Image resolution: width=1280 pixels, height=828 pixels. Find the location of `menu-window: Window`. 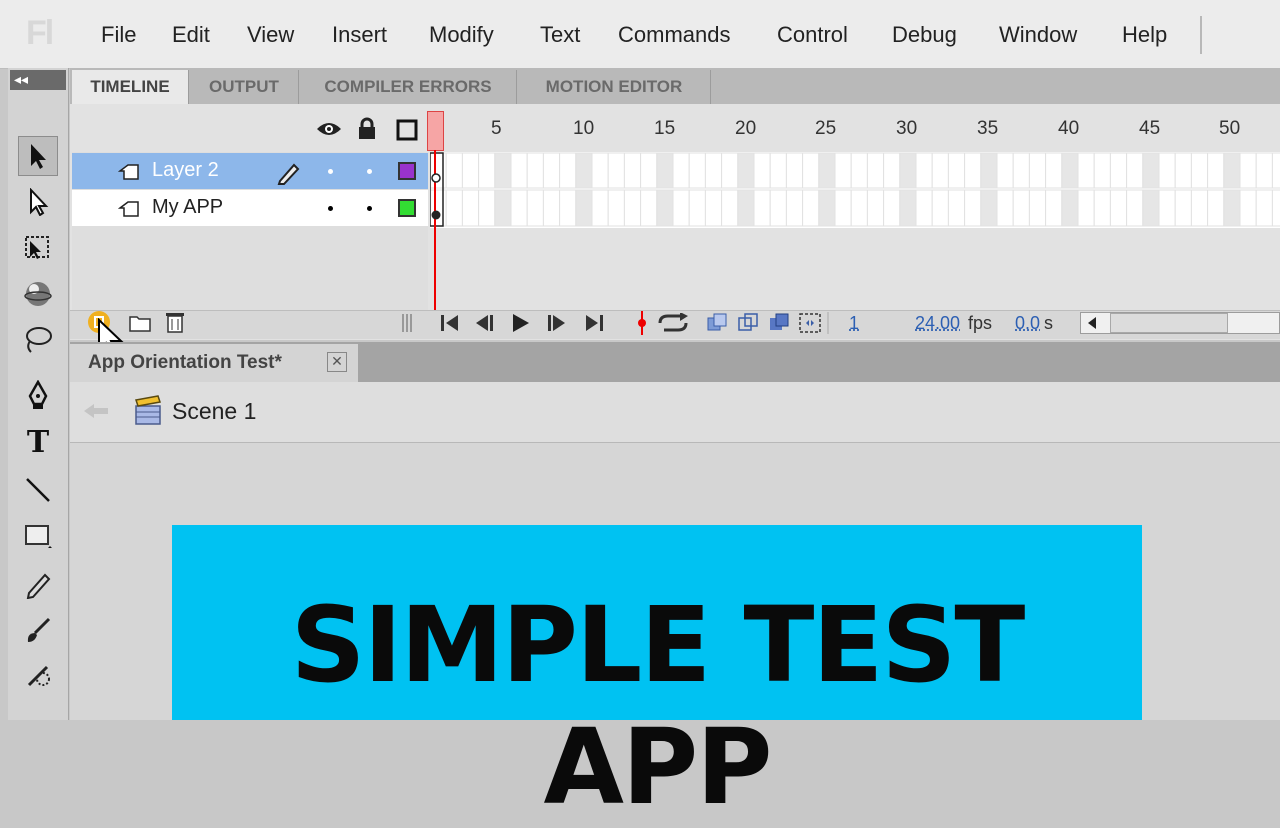

menu-window: Window is located at coordinates (1038, 35).